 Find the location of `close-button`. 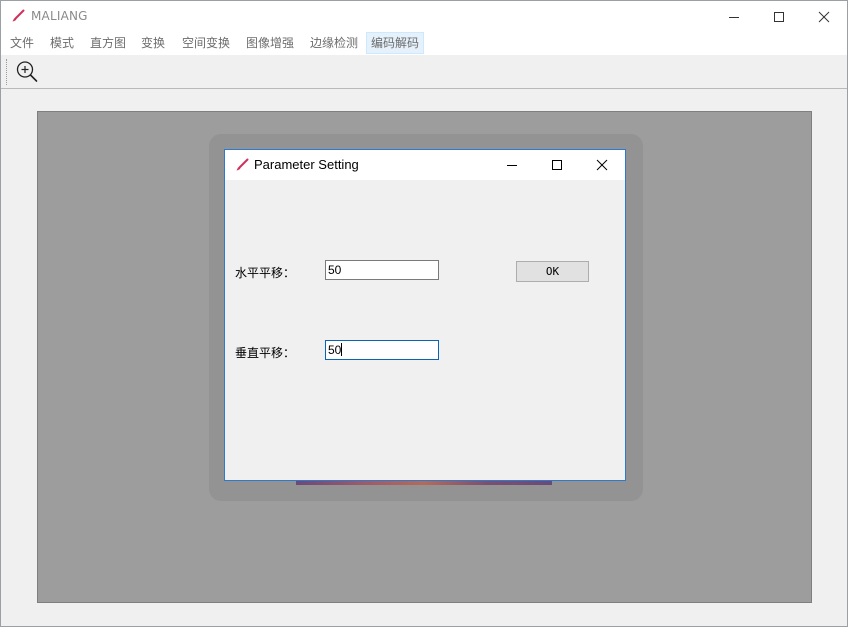

close-button is located at coordinates (824, 16).